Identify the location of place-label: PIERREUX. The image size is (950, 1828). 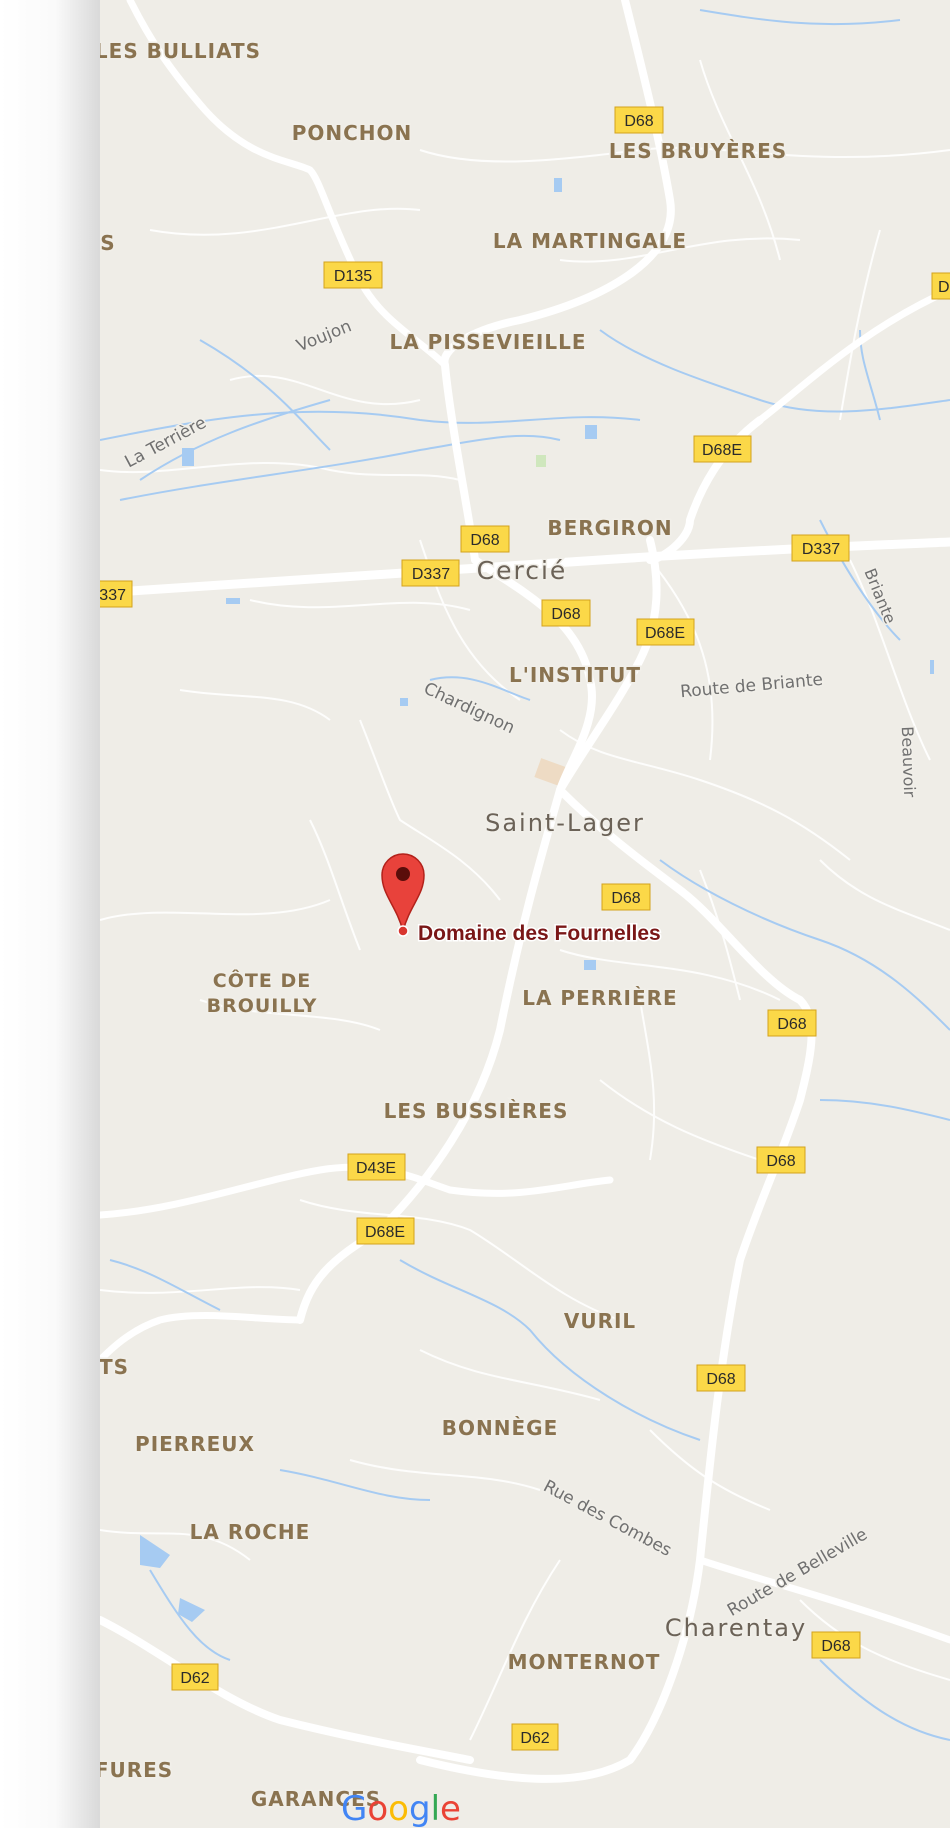
(195, 1444).